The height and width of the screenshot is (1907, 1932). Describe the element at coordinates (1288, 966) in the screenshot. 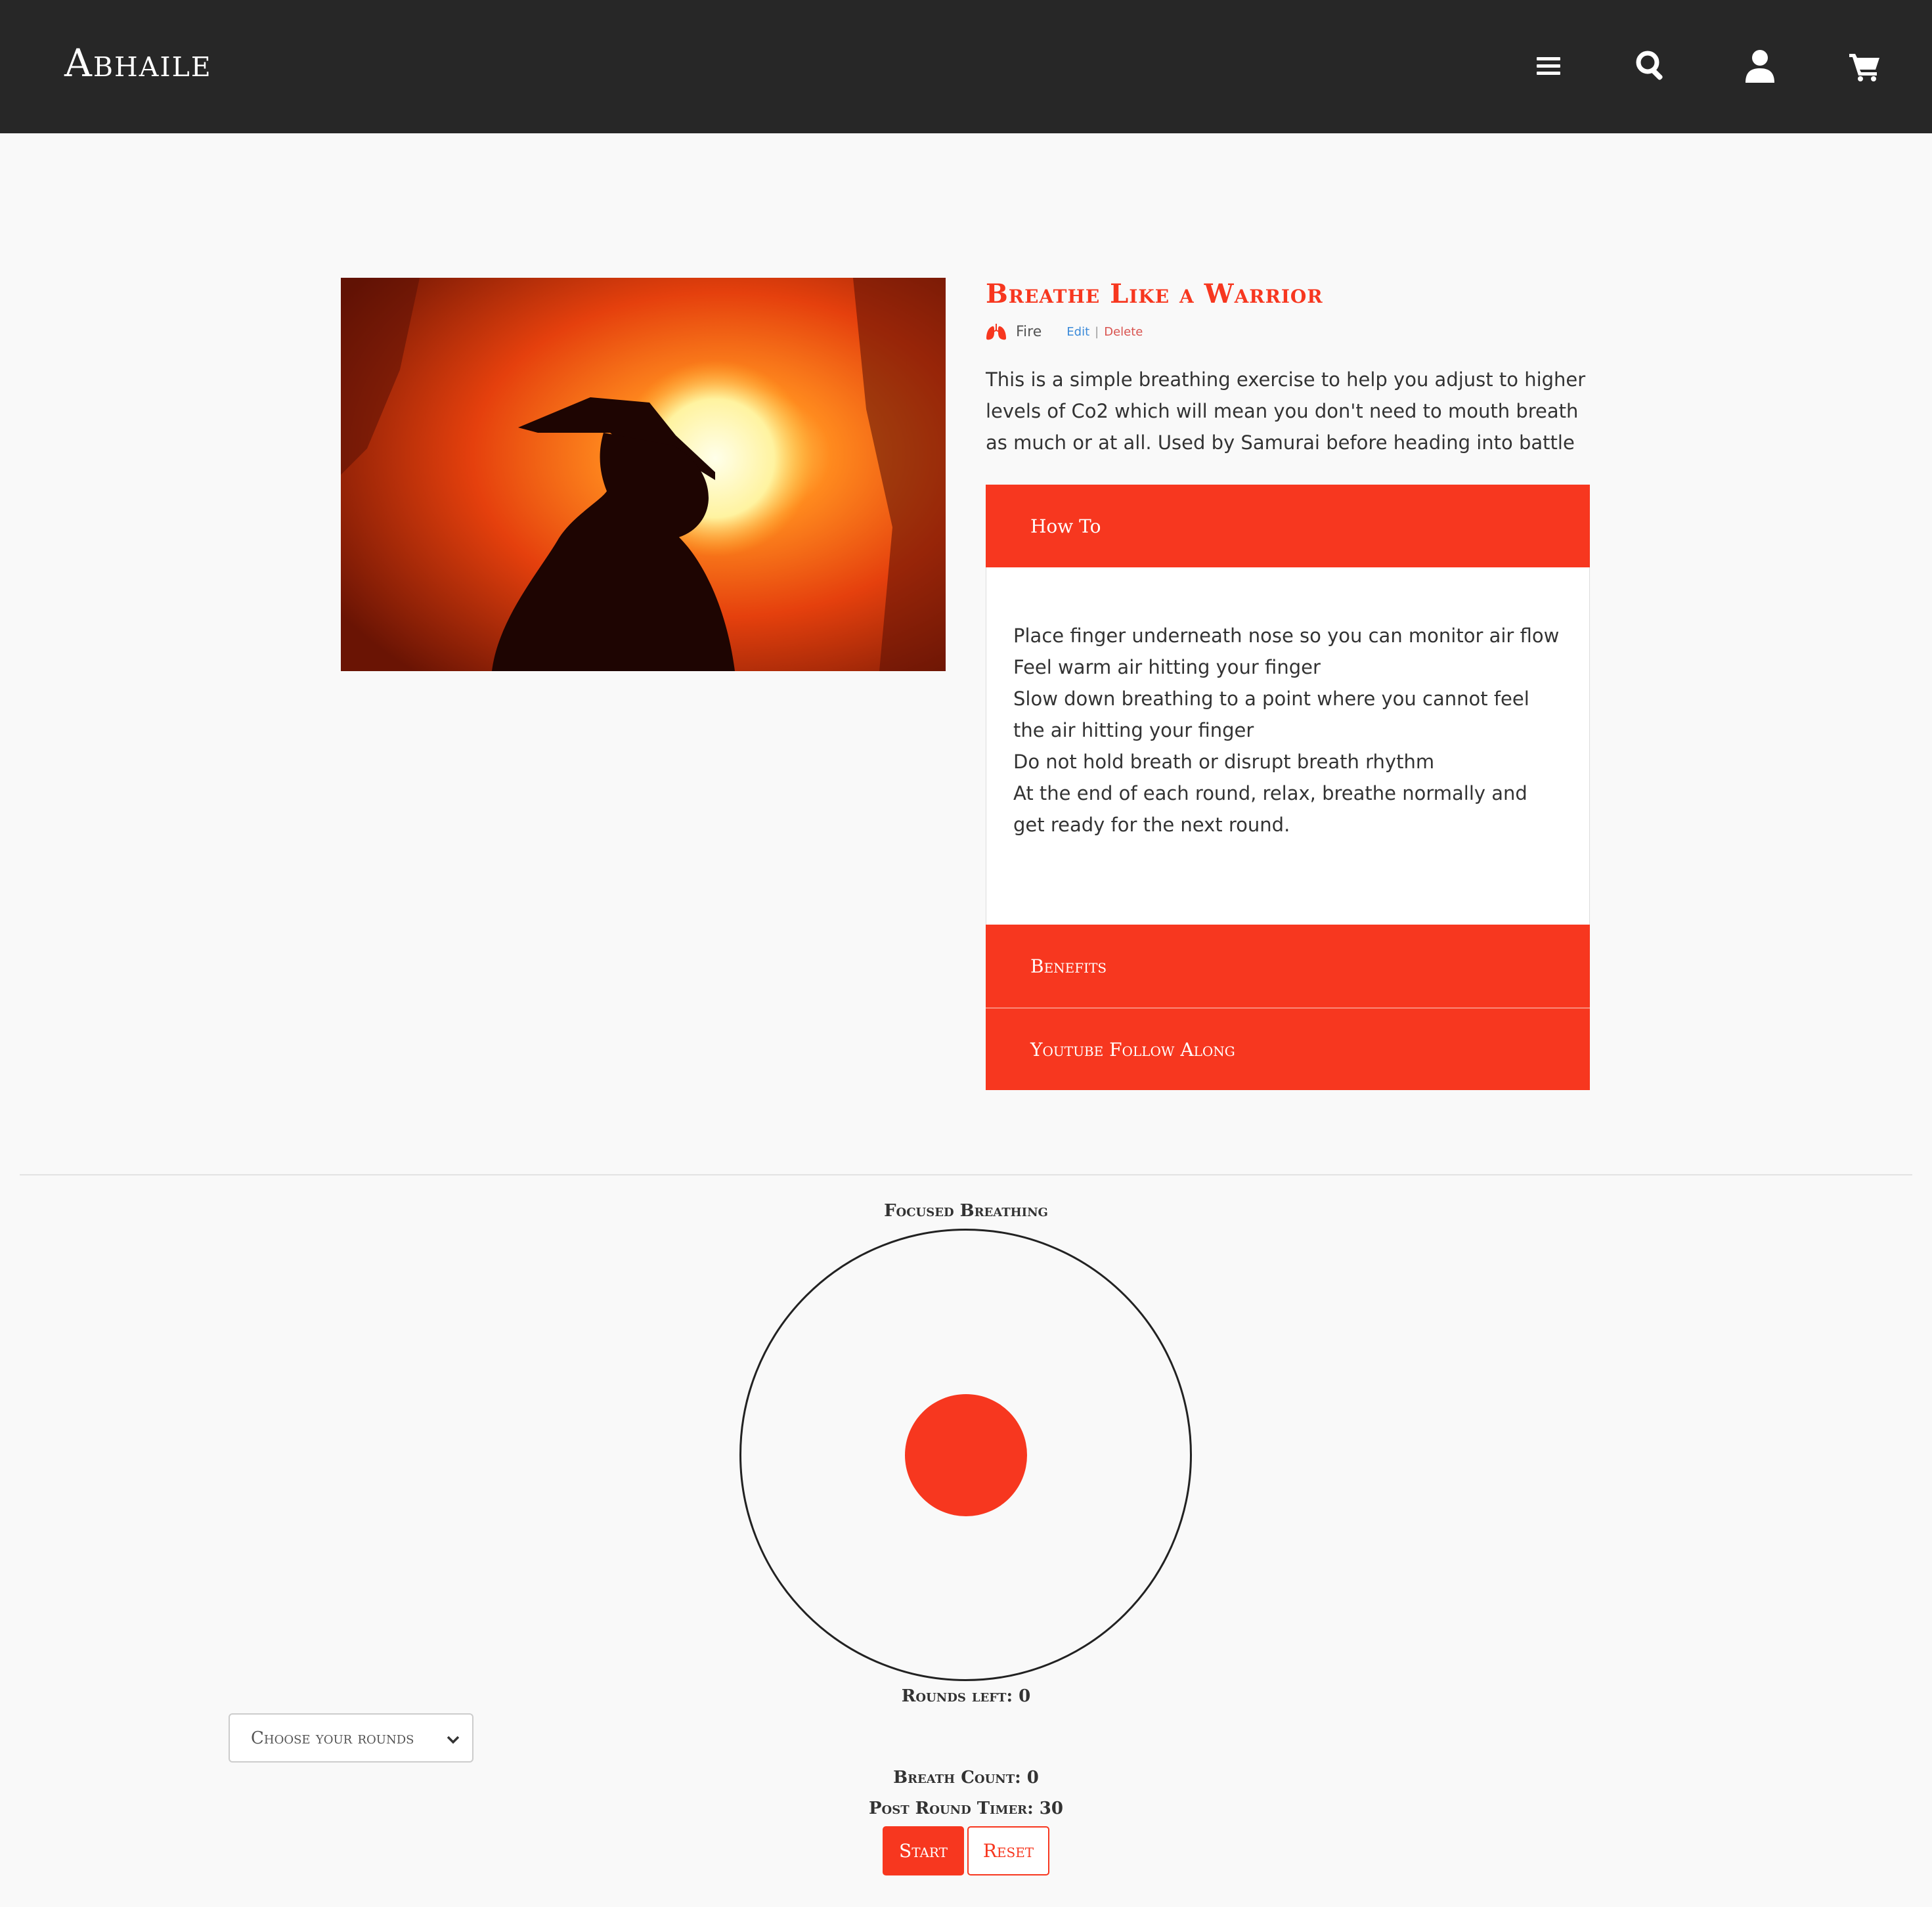

I see `benefits-header: Benefits` at that location.